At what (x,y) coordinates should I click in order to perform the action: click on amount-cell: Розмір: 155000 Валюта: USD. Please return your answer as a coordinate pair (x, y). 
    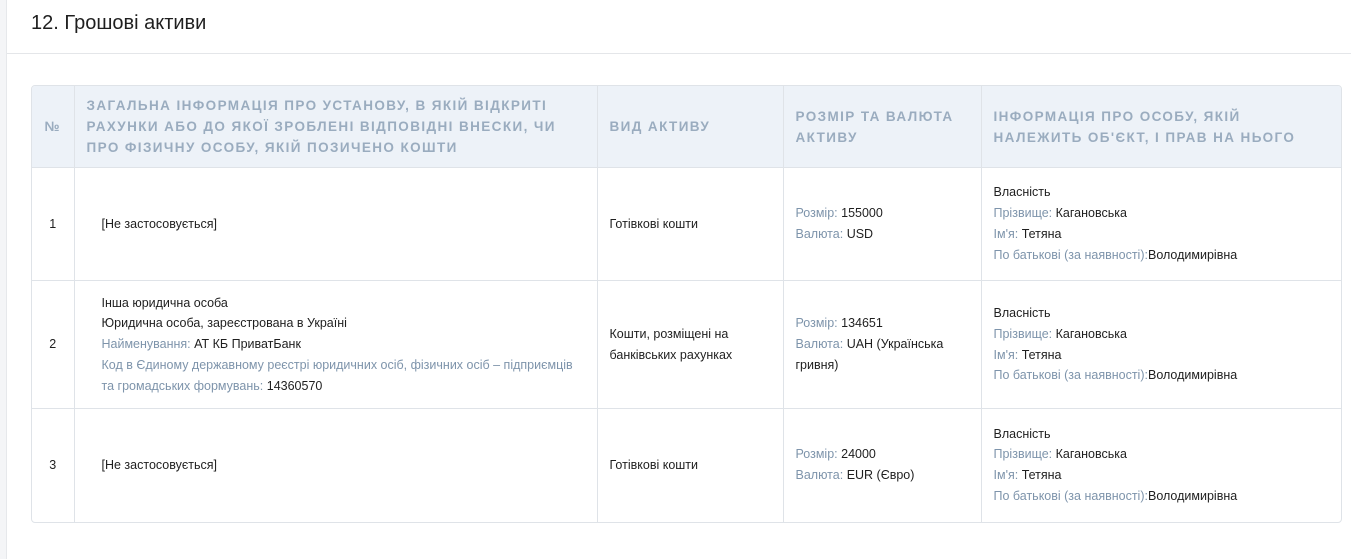
    Looking at the image, I should click on (882, 224).